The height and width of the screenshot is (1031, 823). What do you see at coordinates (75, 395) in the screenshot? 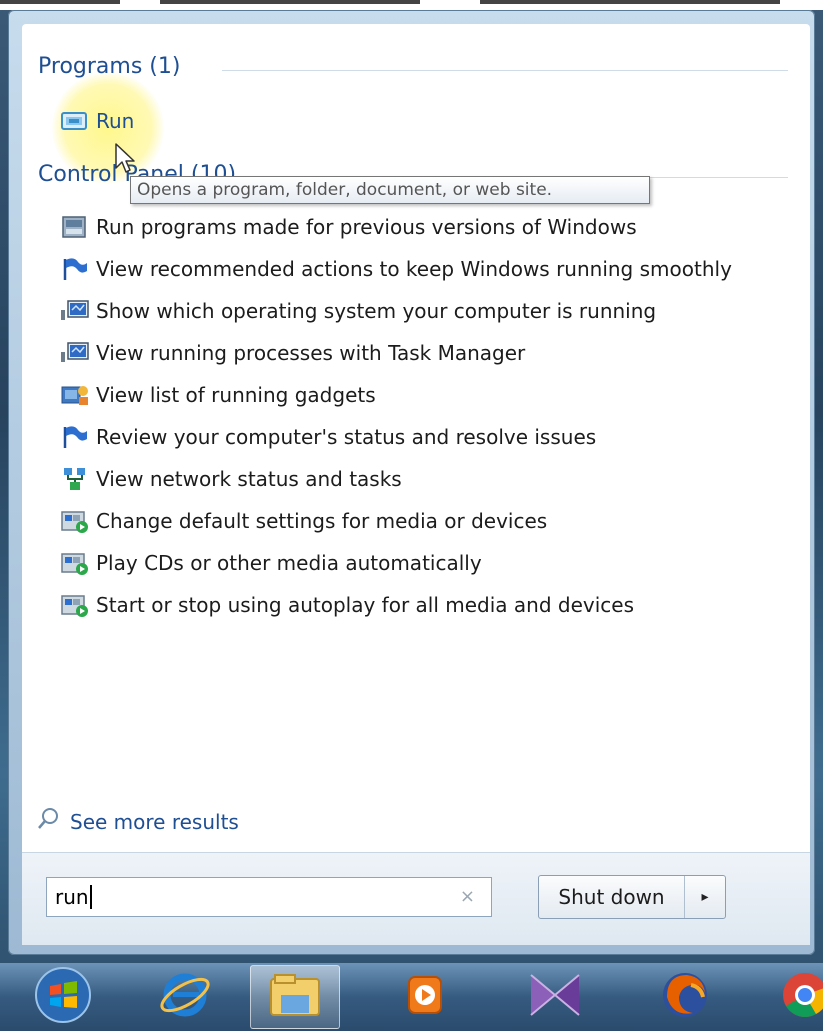
I see `gadgets-icon` at bounding box center [75, 395].